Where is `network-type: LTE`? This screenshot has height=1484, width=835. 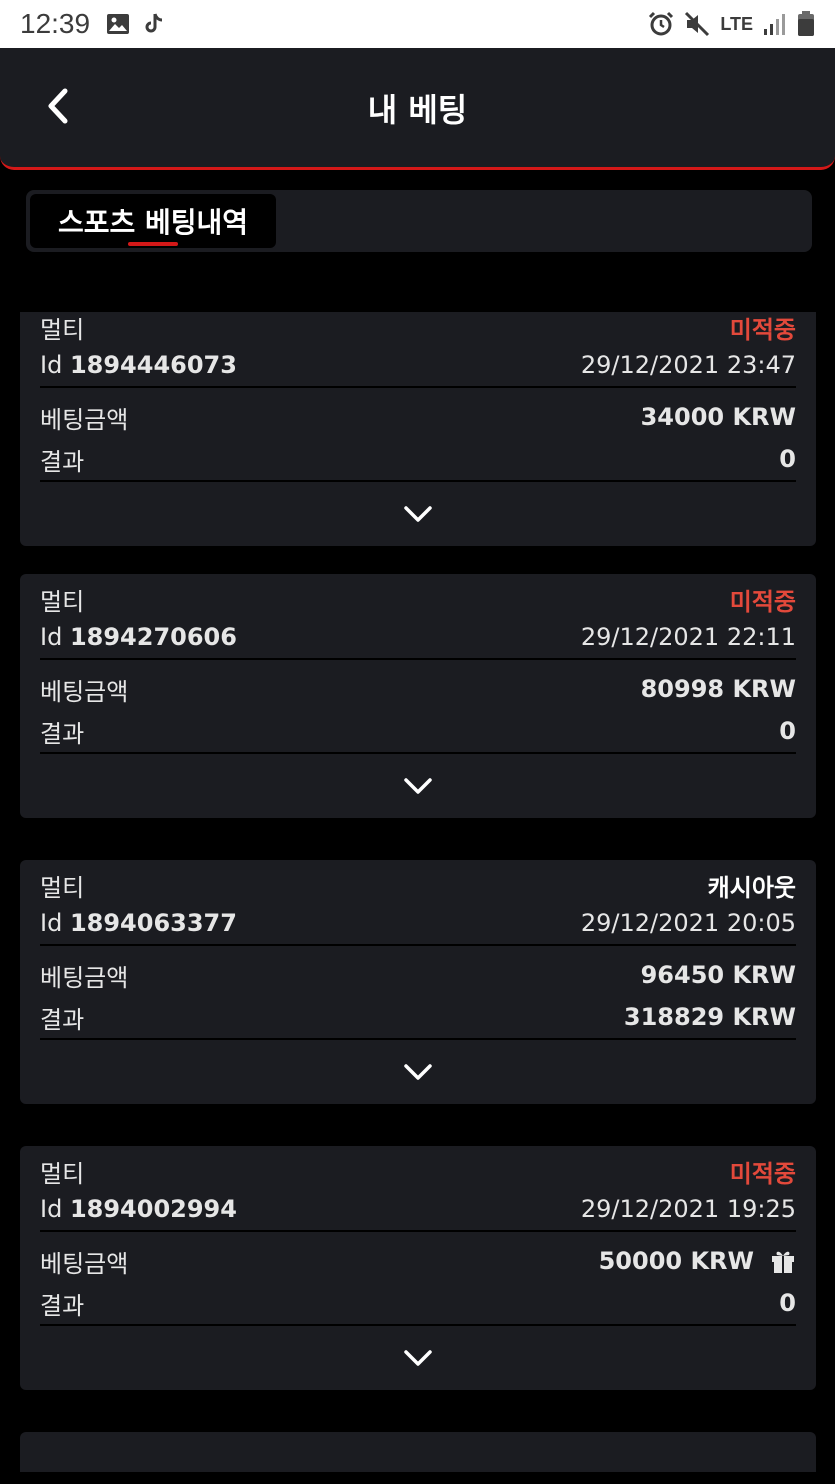 network-type: LTE is located at coordinates (736, 23).